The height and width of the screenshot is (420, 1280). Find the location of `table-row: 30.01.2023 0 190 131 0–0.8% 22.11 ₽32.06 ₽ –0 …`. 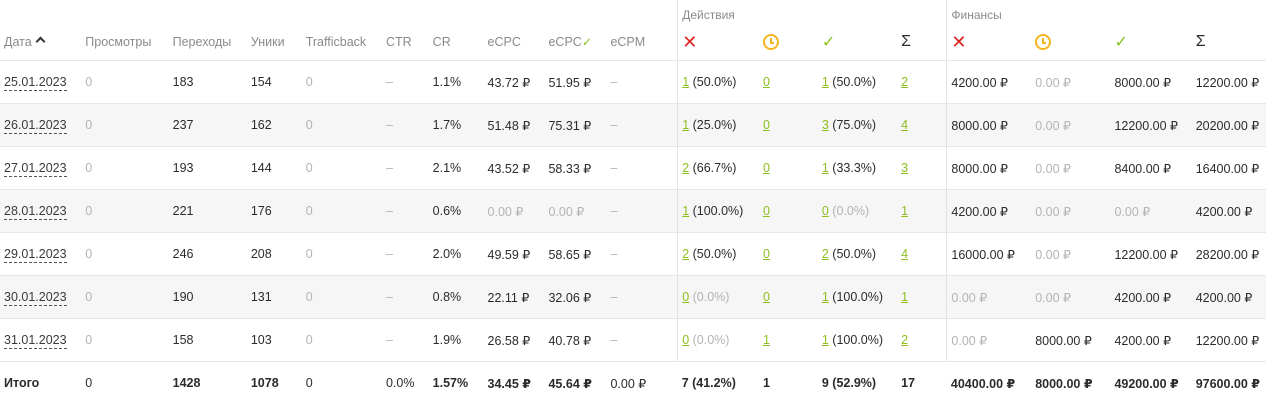

table-row: 30.01.2023 0 190 131 0–0.8% 22.11 ₽32.06 ₽ –0 … is located at coordinates (633, 297).